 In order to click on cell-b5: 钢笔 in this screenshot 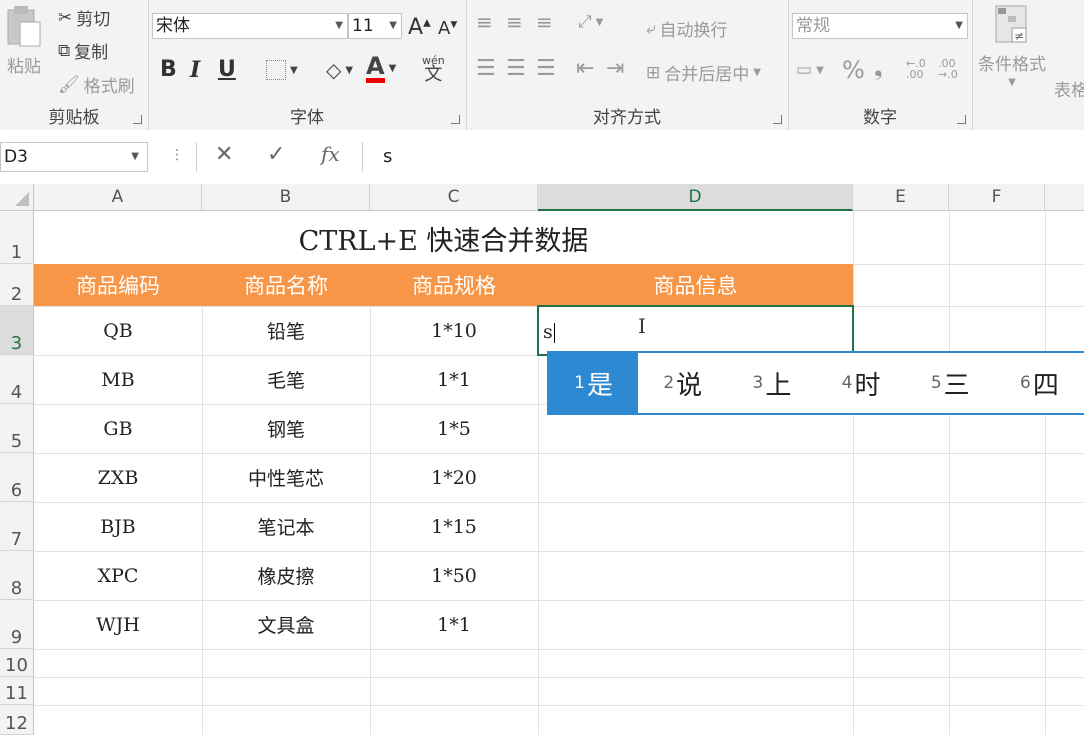, I will do `click(286, 428)`.